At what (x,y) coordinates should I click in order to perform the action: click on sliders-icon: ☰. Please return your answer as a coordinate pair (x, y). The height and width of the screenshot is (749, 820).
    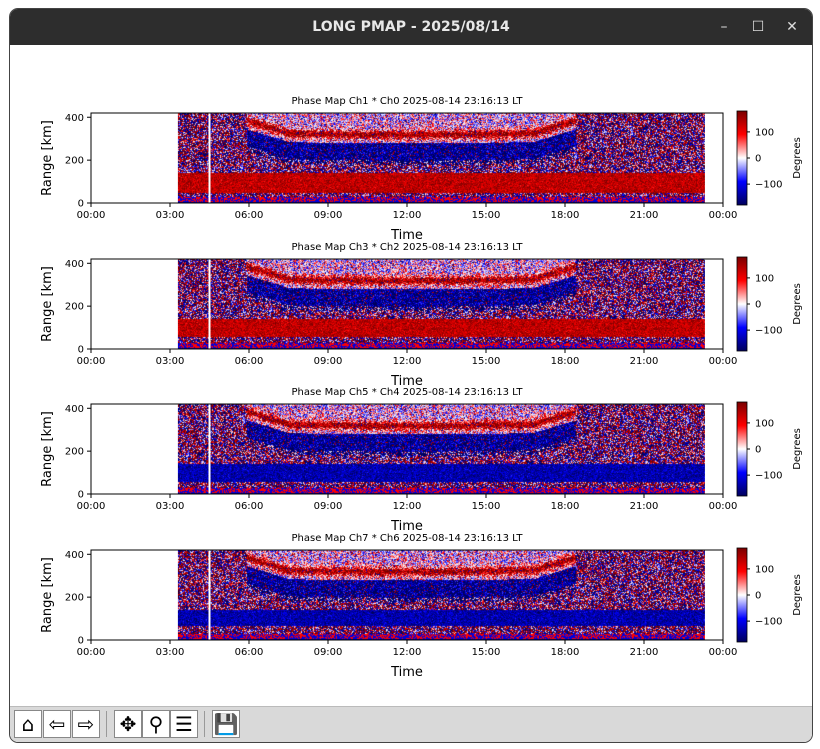
    Looking at the image, I should click on (184, 724).